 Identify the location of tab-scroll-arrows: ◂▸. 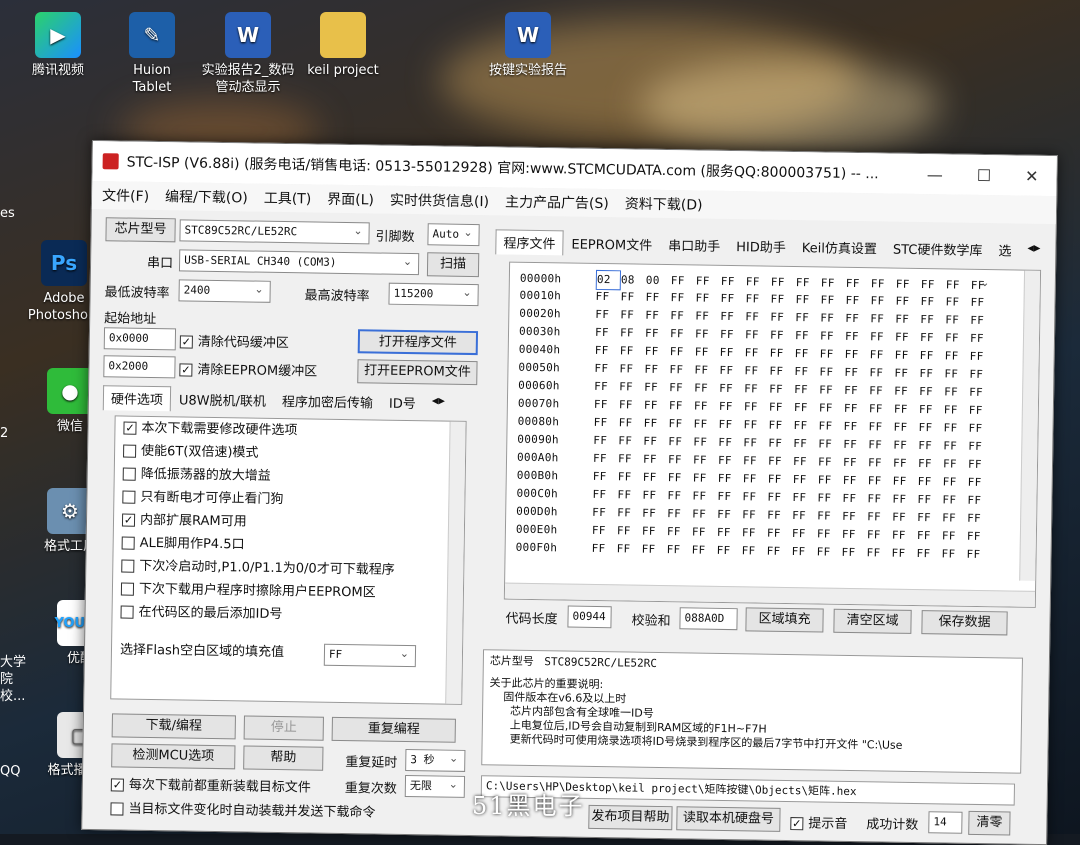
(1033, 250).